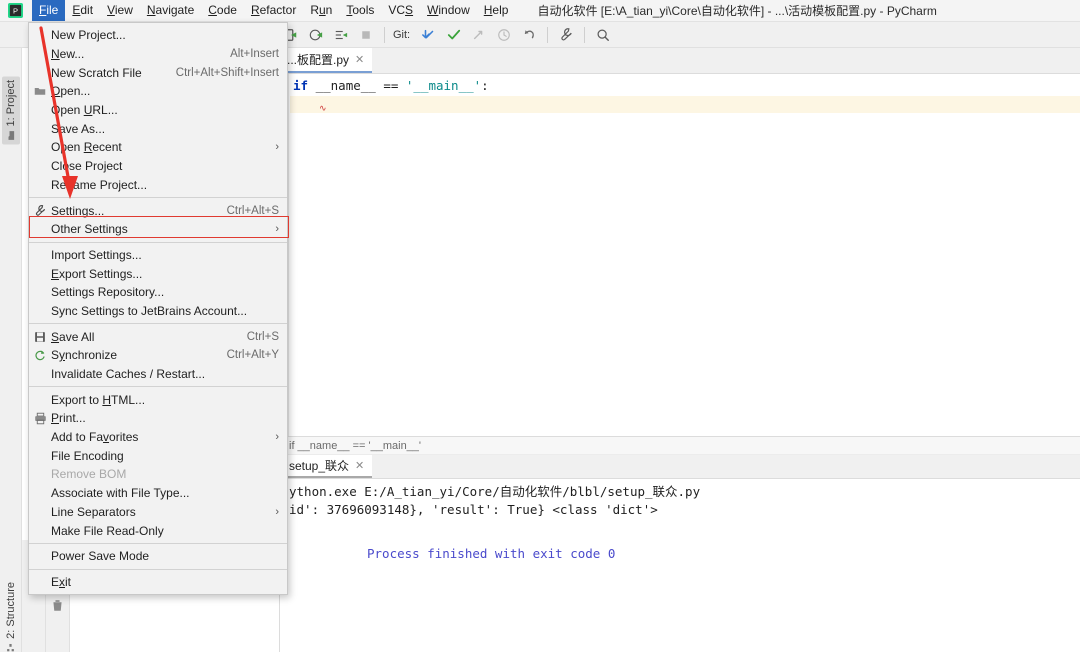  Describe the element at coordinates (170, 10) in the screenshot. I see `menu-navigate: Navigate` at that location.